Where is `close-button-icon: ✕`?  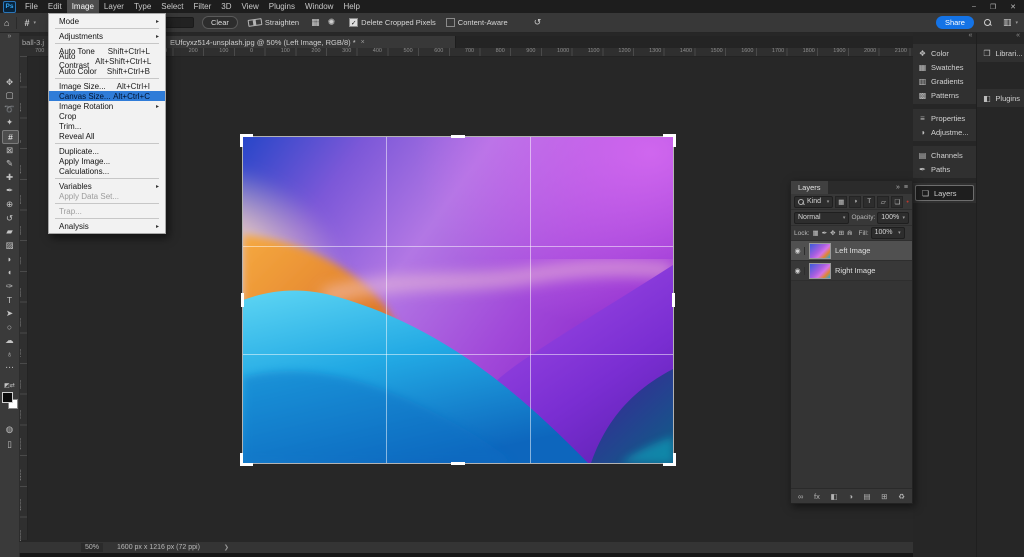
close-button-icon: ✕ is located at coordinates (1013, 7).